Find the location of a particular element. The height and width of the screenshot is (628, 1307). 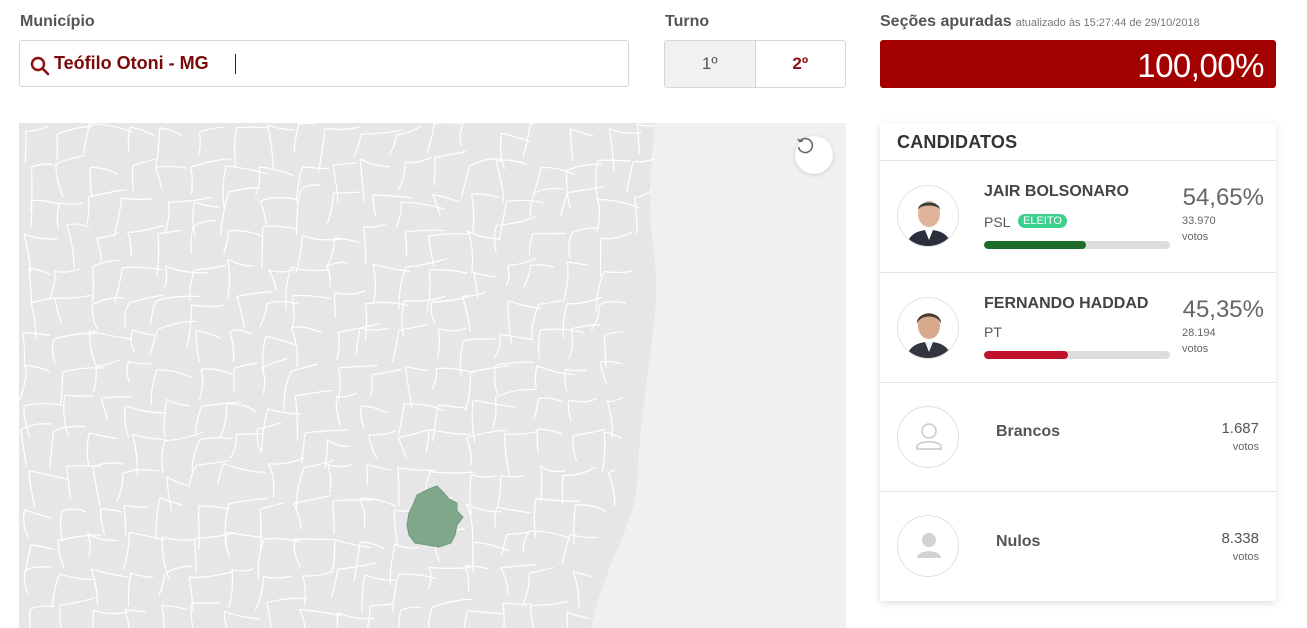

secoes-progress-bar: 100,00% is located at coordinates (1078, 64).